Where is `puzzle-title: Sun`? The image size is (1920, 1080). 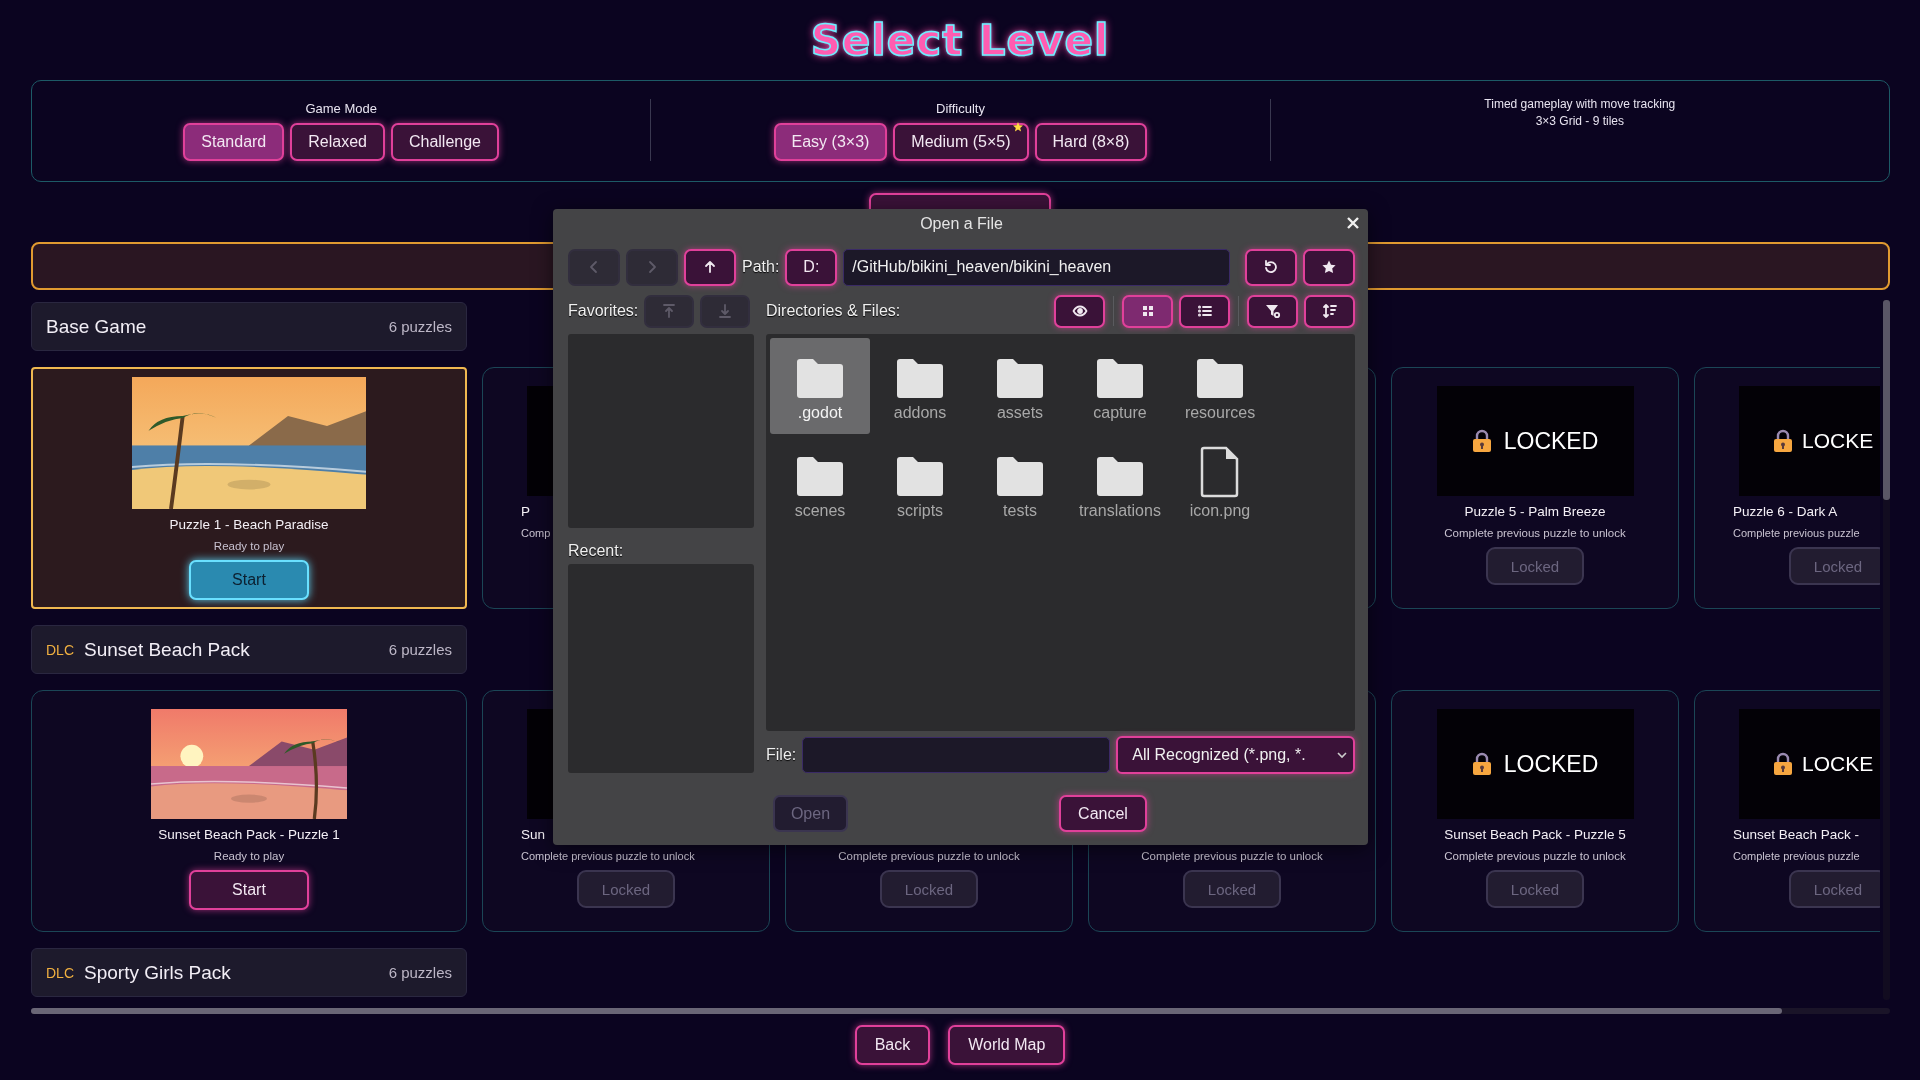
puzzle-title: Sun is located at coordinates (533, 834).